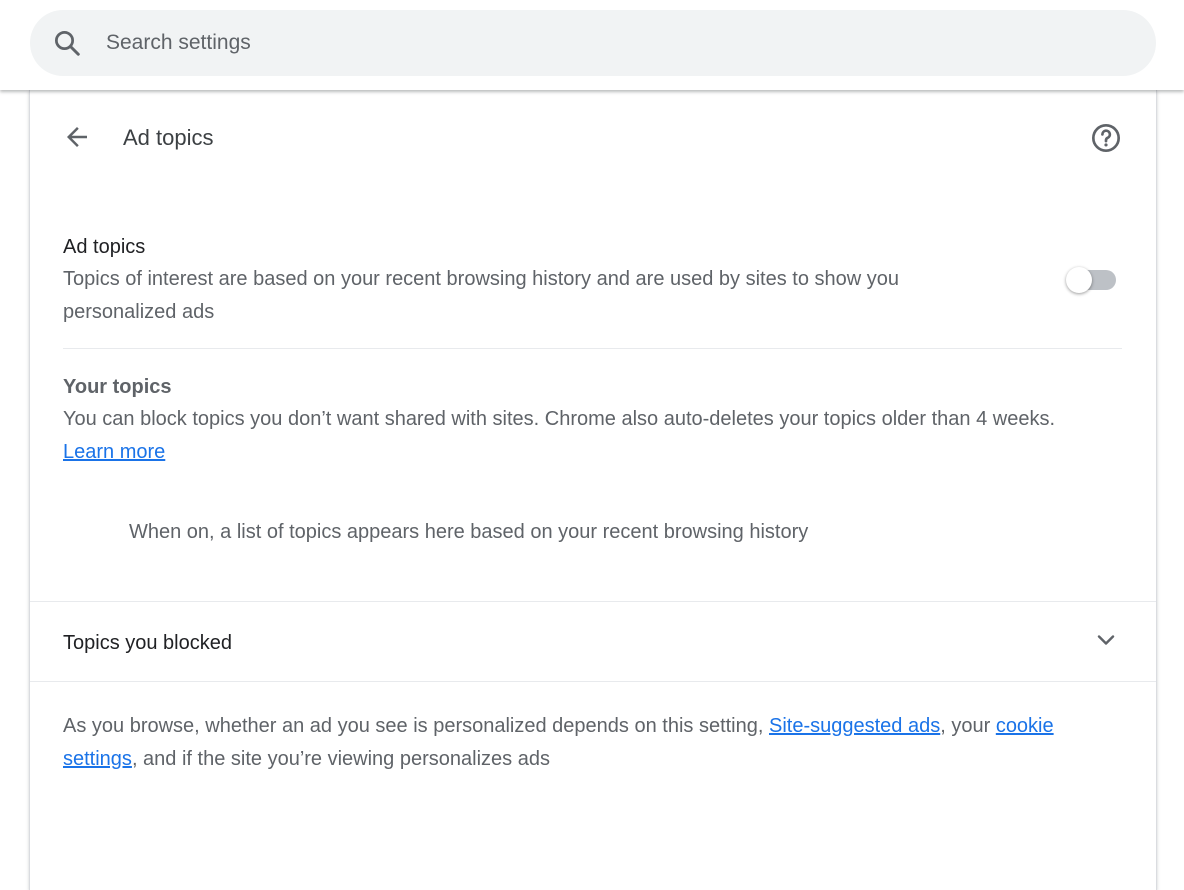 This screenshot has height=890, width=1184. I want to click on search-bar: Search settings, so click(593, 43).